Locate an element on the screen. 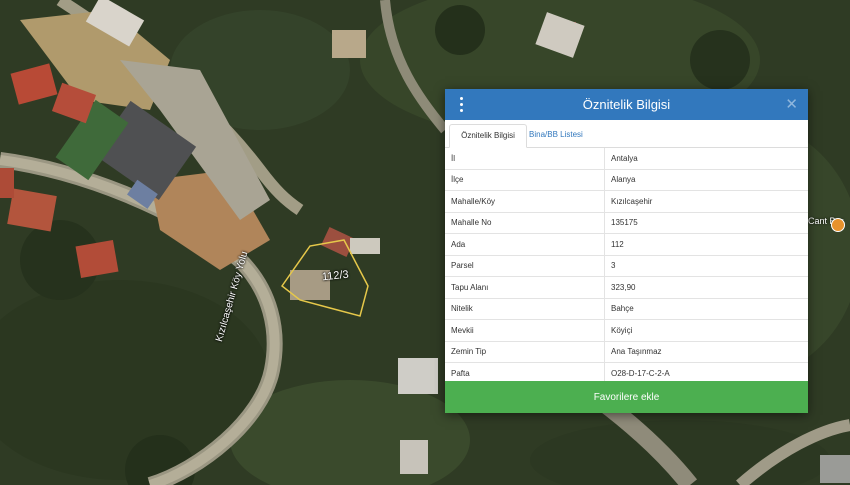  row-key: Parsel is located at coordinates (525, 266).